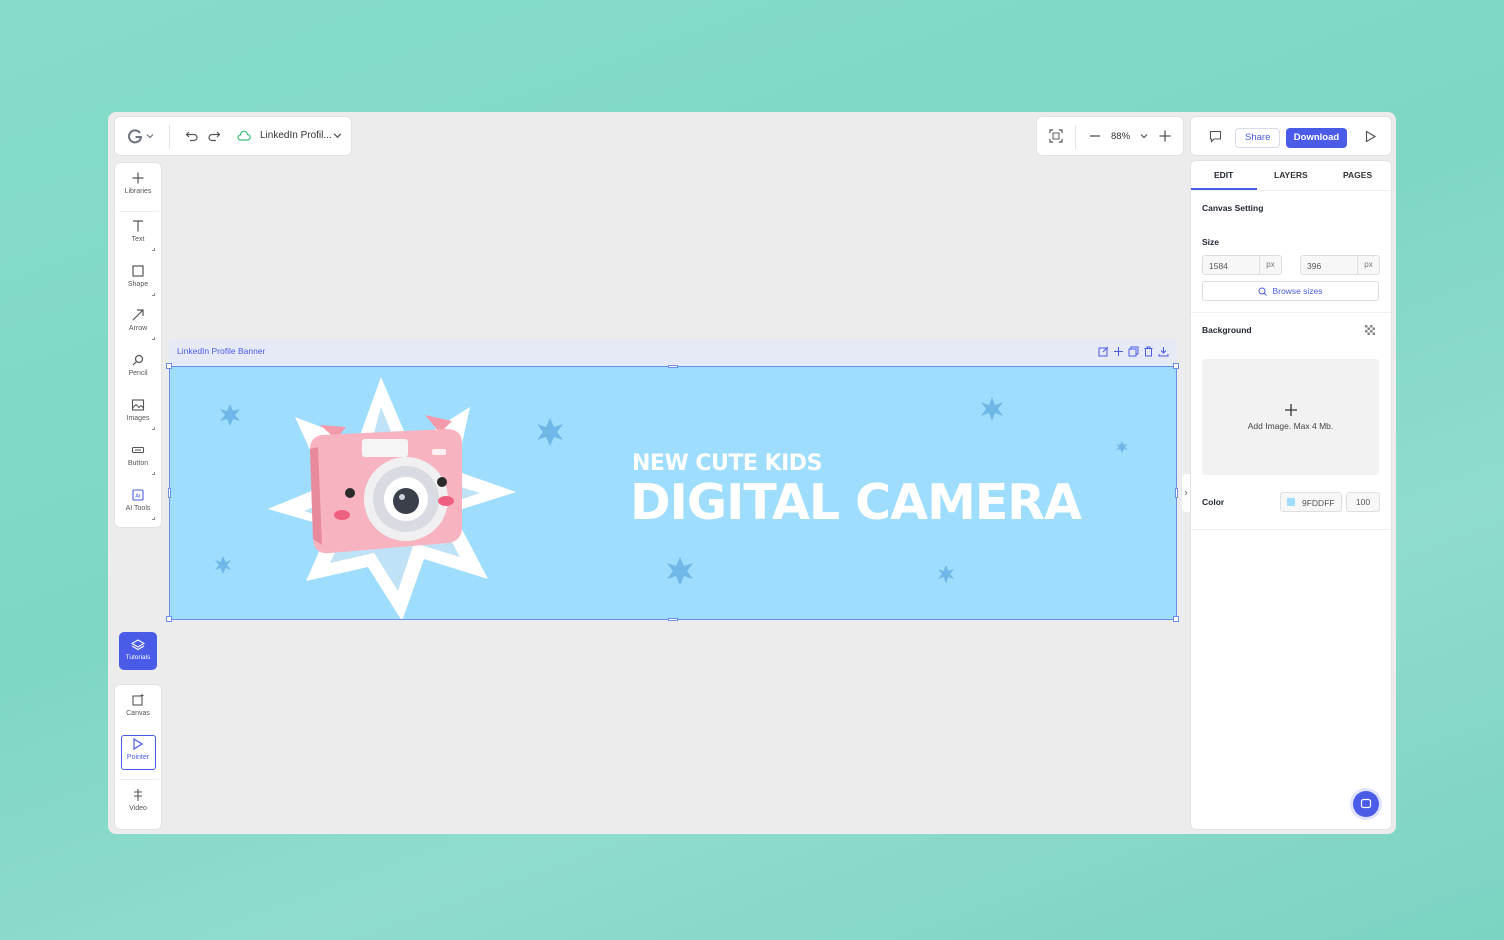 The image size is (1504, 940). Describe the element at coordinates (138, 709) in the screenshot. I see `tool-canvas: Canvas` at that location.